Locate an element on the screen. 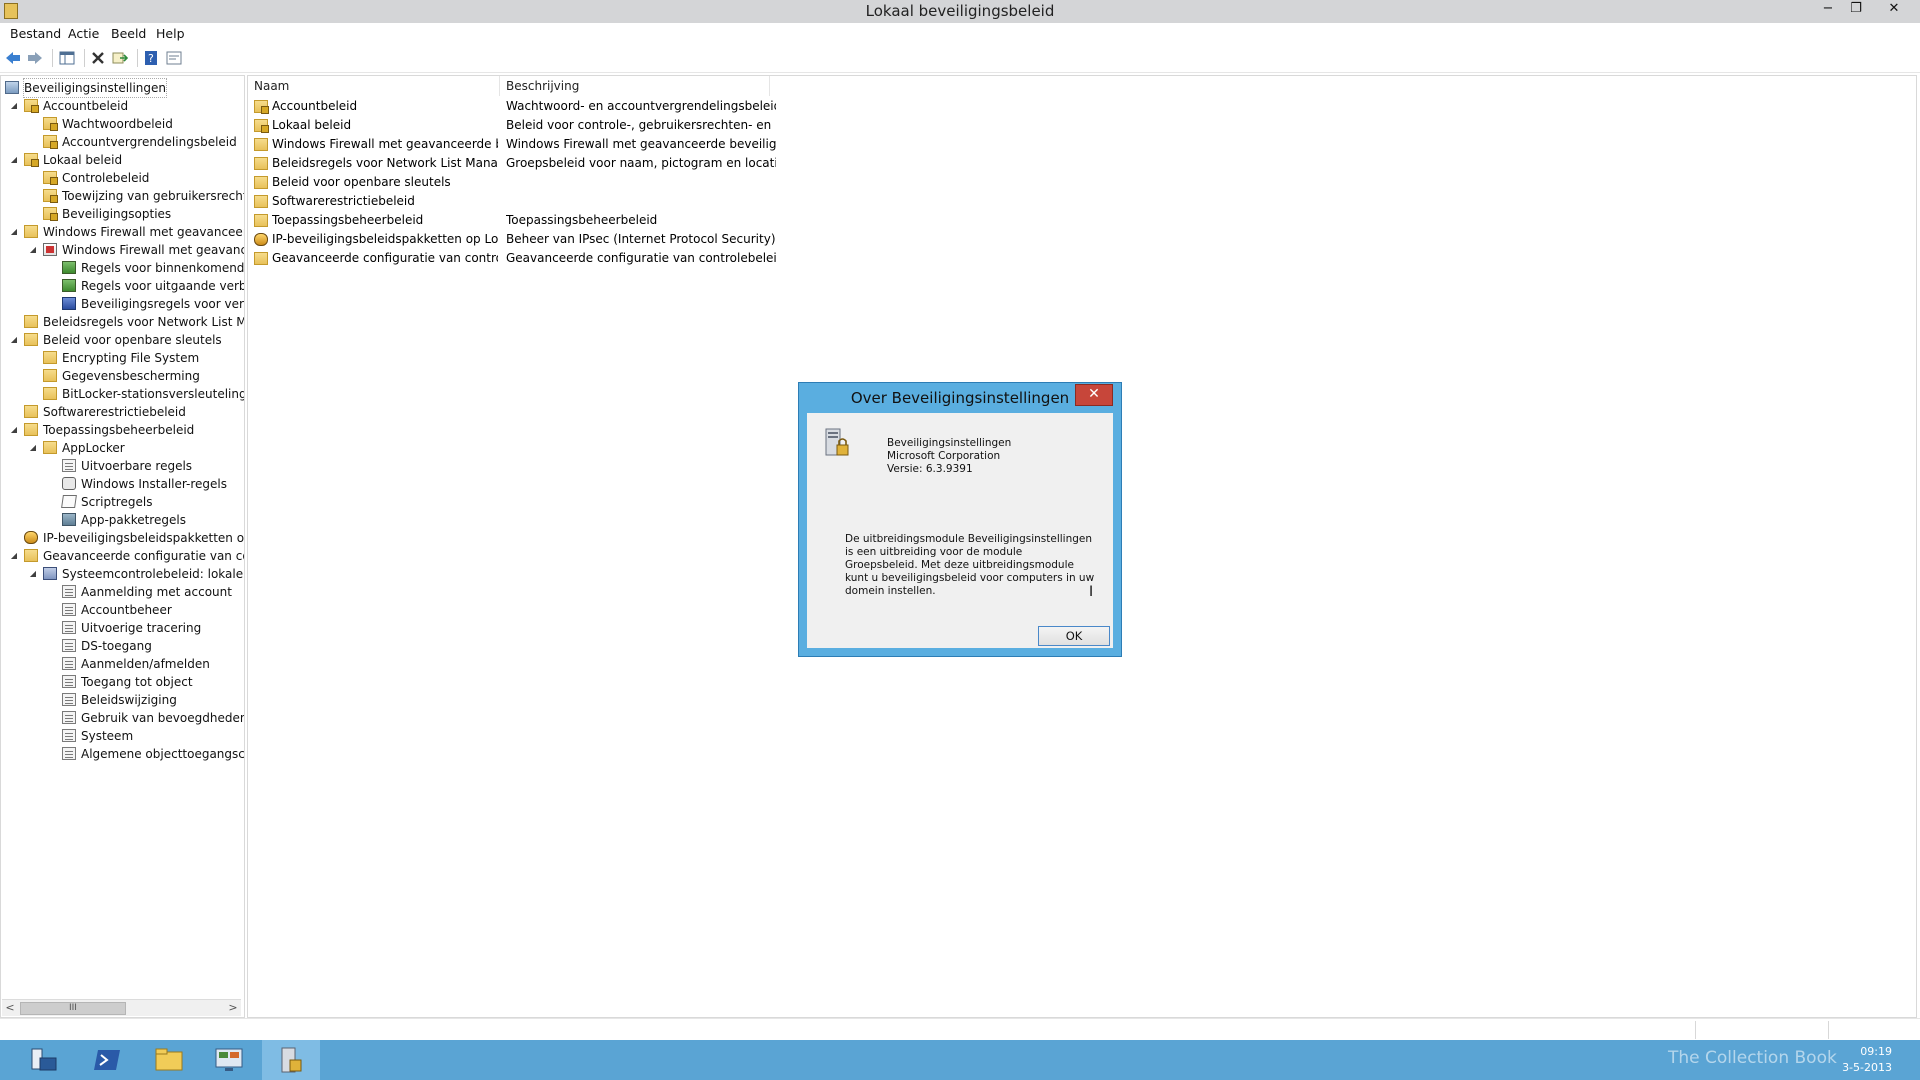 The height and width of the screenshot is (1080, 1920). menu-help: Help is located at coordinates (170, 33).